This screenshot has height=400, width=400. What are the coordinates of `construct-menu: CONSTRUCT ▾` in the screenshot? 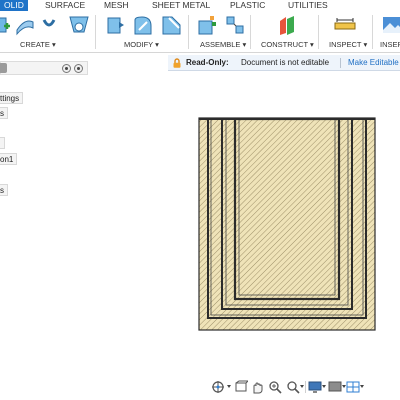 It's located at (287, 45).